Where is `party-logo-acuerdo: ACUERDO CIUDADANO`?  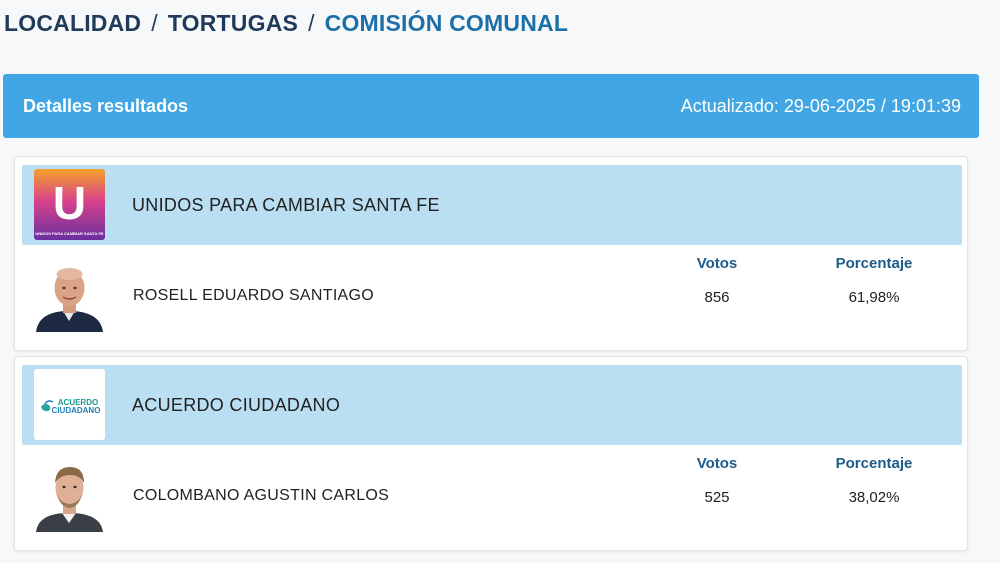
party-logo-acuerdo: ACUERDO CIUDADANO is located at coordinates (69, 404).